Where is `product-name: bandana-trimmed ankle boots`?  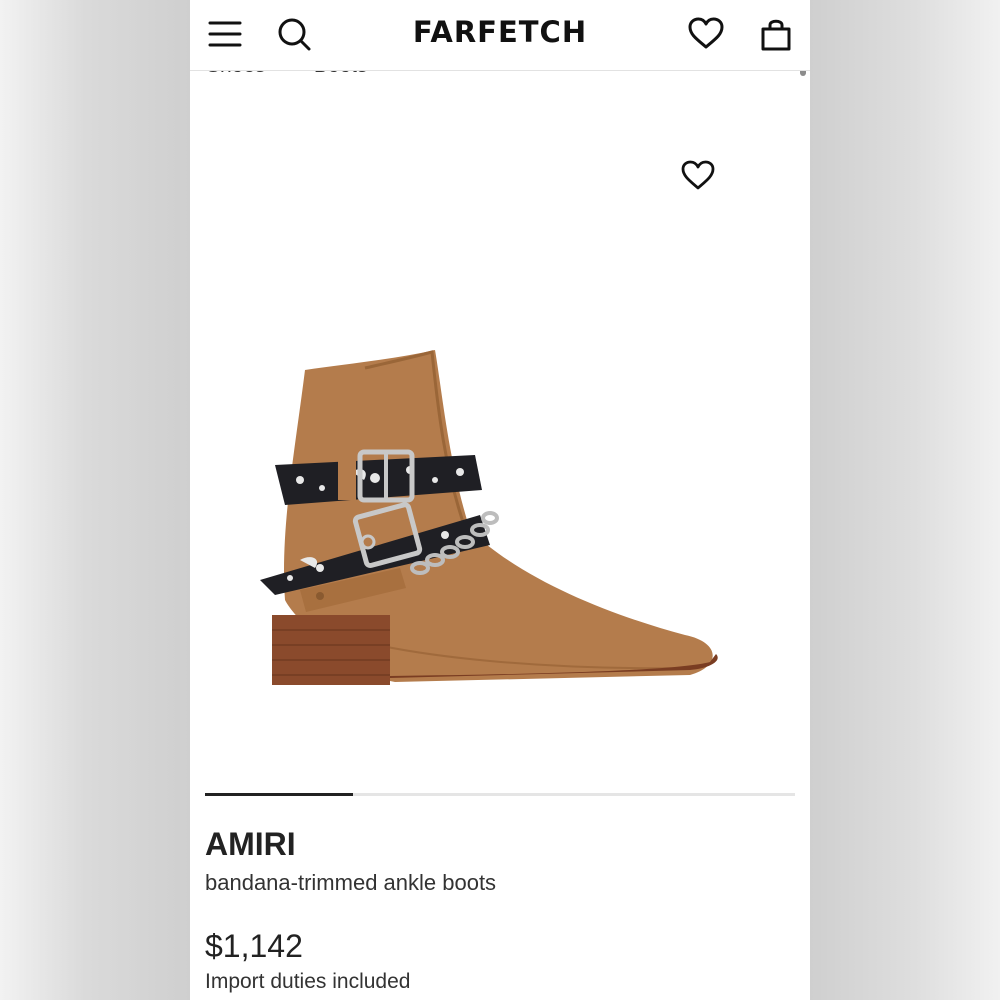 product-name: bandana-trimmed ankle boots is located at coordinates (351, 882).